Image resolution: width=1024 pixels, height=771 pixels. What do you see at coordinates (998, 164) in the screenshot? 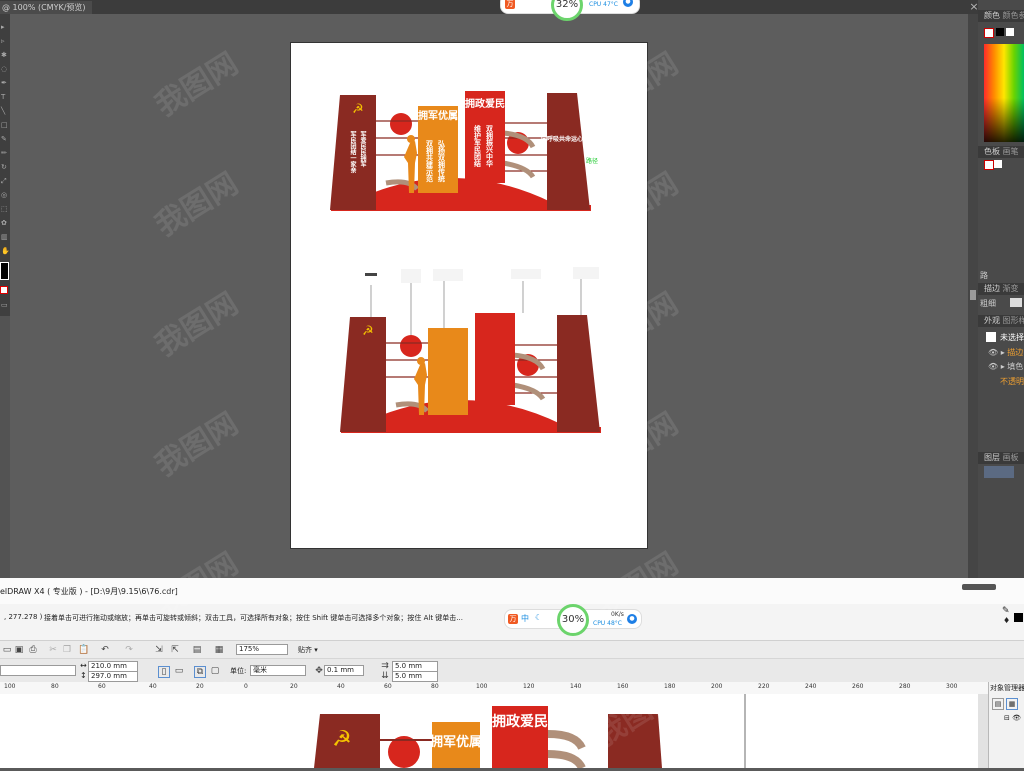
I see `swatch-white` at bounding box center [998, 164].